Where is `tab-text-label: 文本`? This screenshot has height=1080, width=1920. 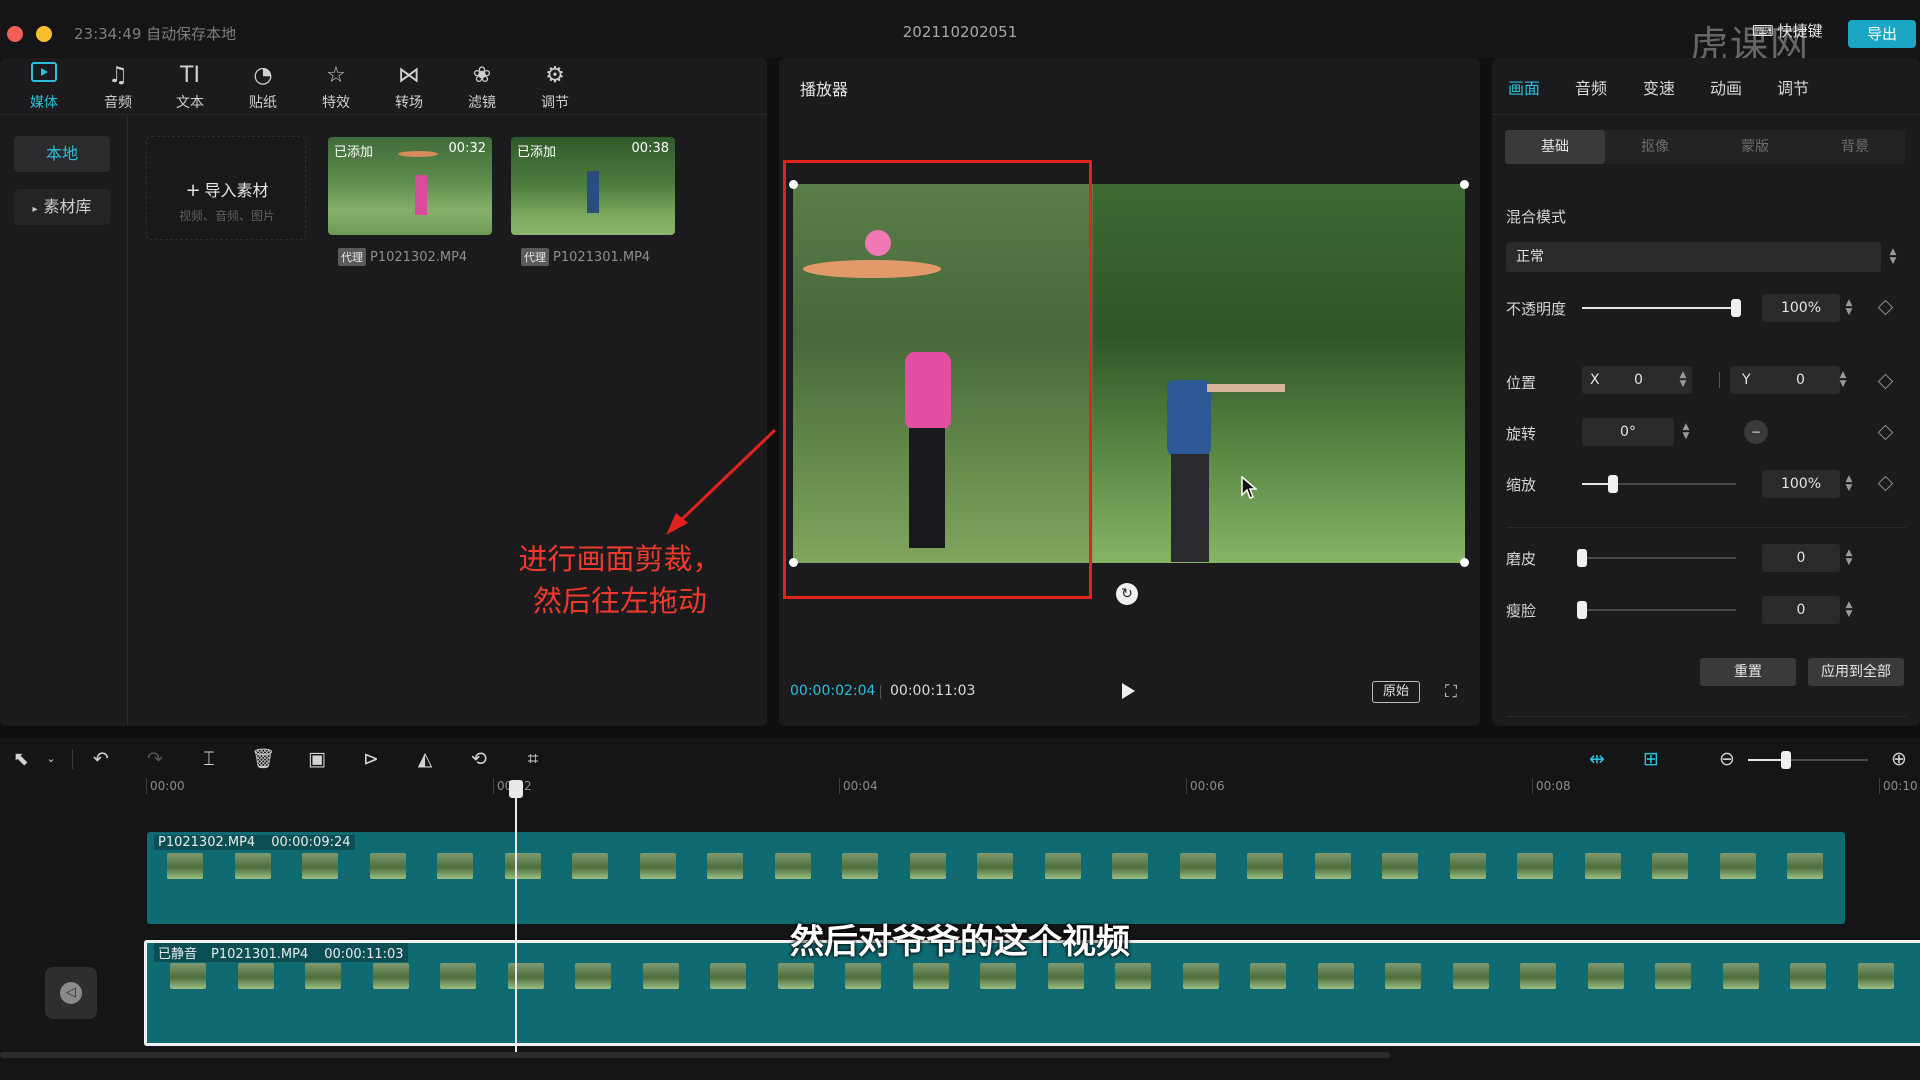
tab-text-label: 文本 is located at coordinates (190, 103).